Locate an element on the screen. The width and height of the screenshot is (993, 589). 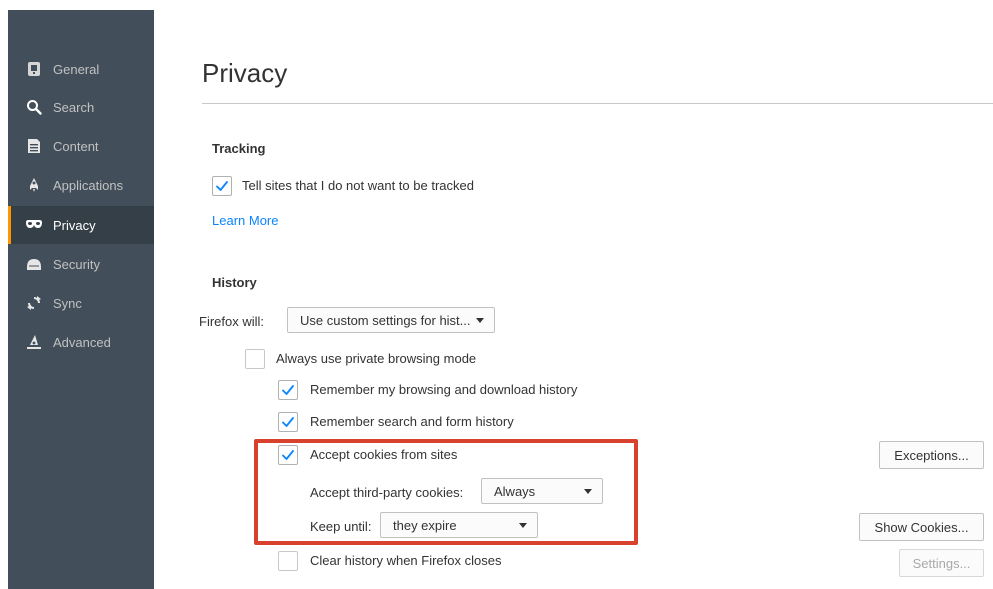
sidebar-item-applications: Applications is located at coordinates (81, 185).